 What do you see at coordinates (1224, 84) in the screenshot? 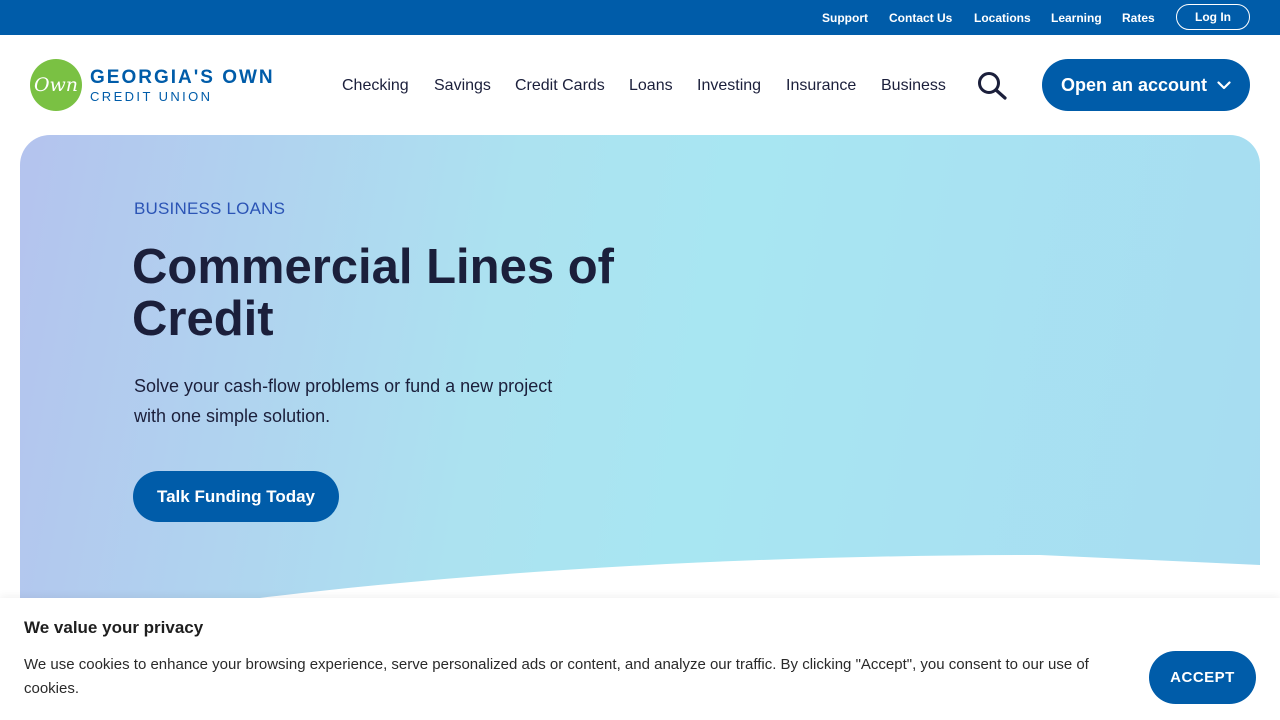
I see `chevron-down-icon` at bounding box center [1224, 84].